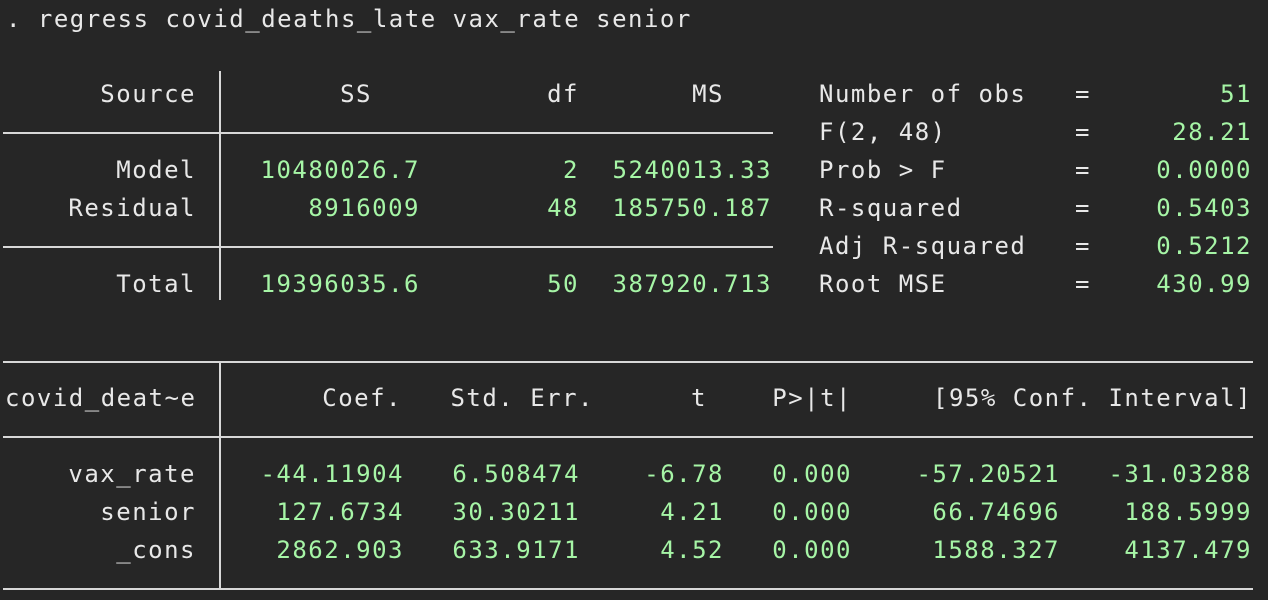  Describe the element at coordinates (340, 170) in the screenshot. I see `anova-row-ss: 10480026.7` at that location.